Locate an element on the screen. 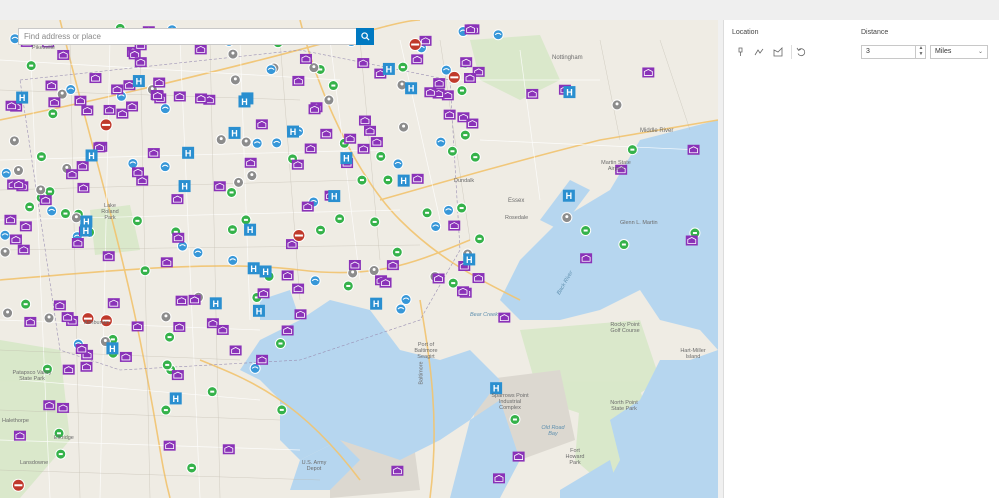 Image resolution: width=999 pixels, height=498 pixels. search-box is located at coordinates (196, 36).